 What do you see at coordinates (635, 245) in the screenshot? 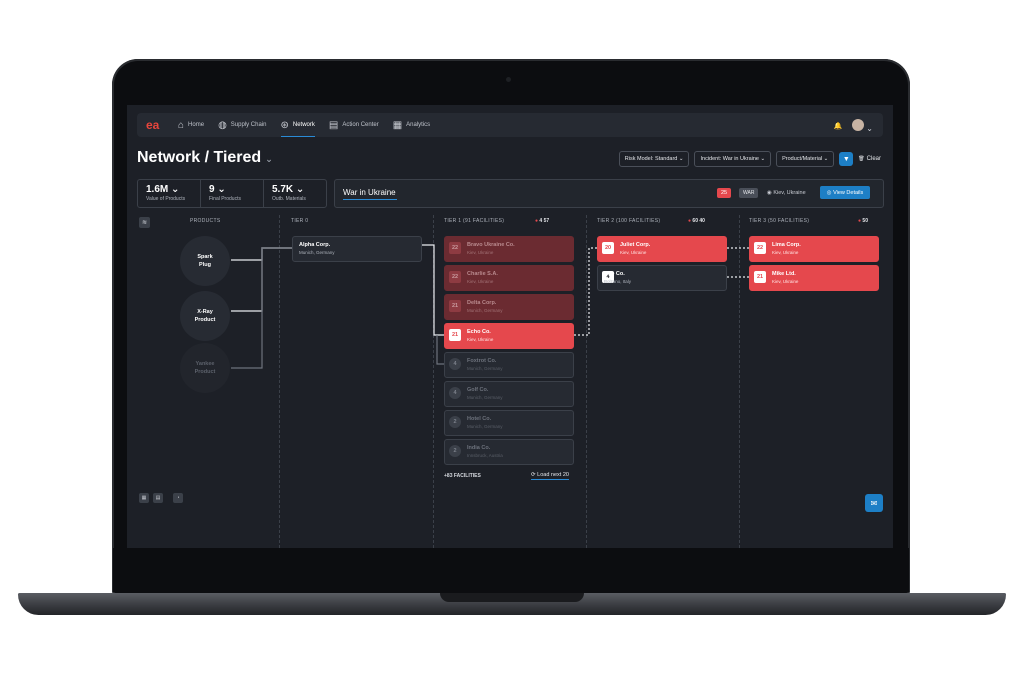
I see `facility-name: Juliet Corp.` at bounding box center [635, 245].